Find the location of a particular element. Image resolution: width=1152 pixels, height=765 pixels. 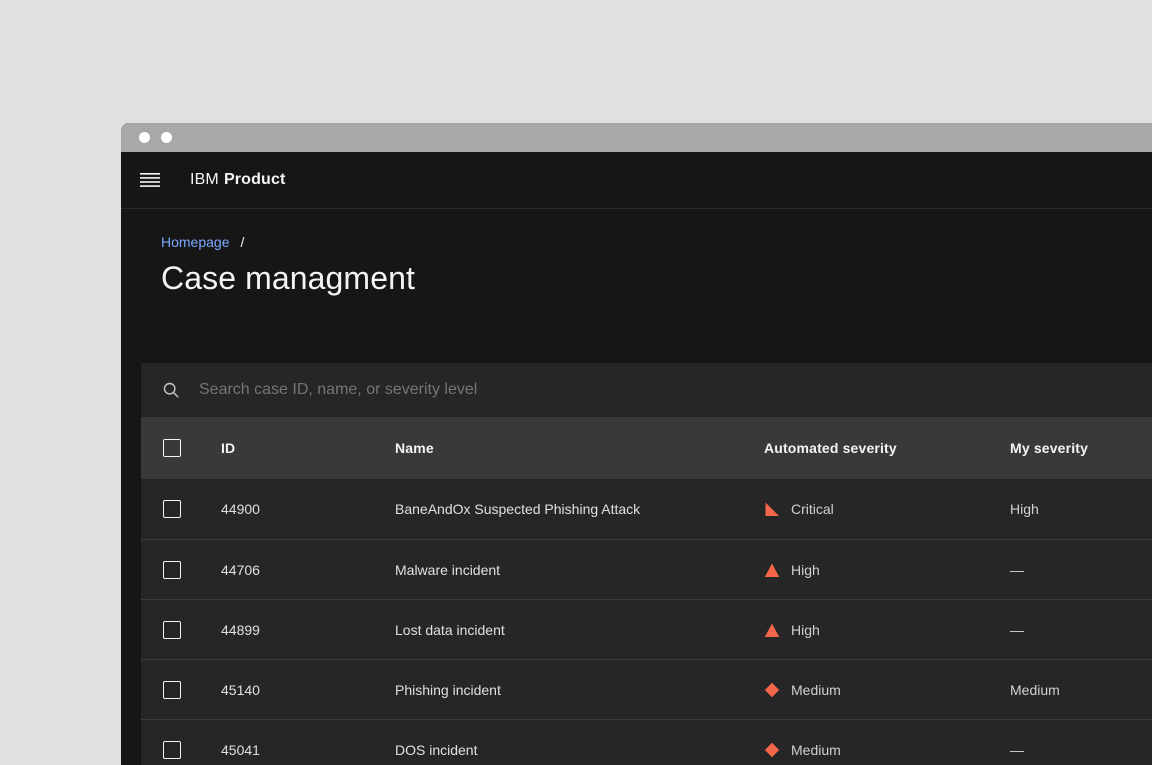

page-title: Case managment is located at coordinates (288, 278).